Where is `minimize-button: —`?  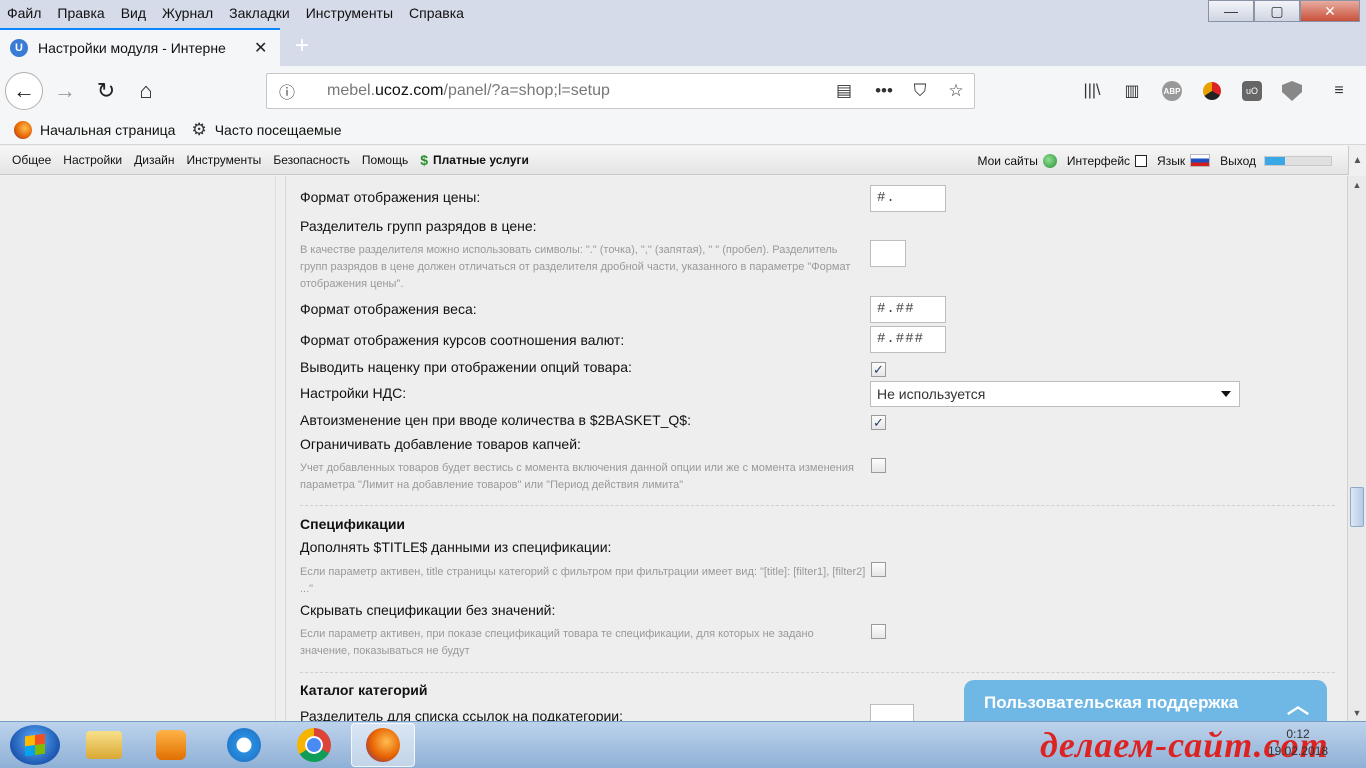
minimize-button: — is located at coordinates (1231, 11).